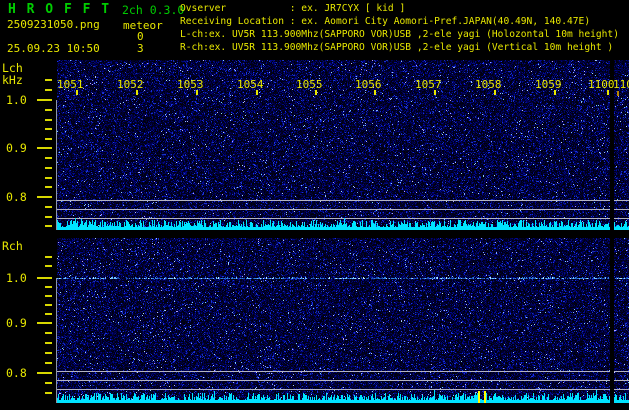 The image size is (629, 410). What do you see at coordinates (53, 48) in the screenshot?
I see `observation-datetime: 25.09.23 10:50` at bounding box center [53, 48].